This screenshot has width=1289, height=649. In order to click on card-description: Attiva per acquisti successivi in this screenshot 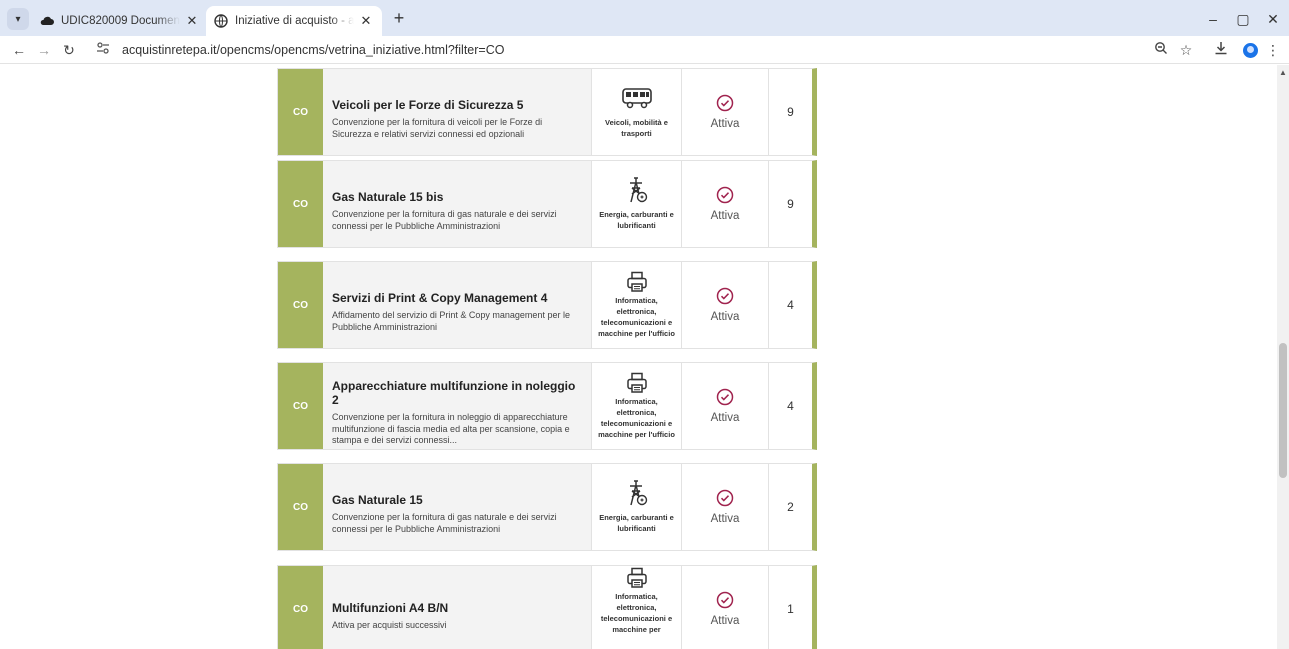, I will do `click(389, 624)`.